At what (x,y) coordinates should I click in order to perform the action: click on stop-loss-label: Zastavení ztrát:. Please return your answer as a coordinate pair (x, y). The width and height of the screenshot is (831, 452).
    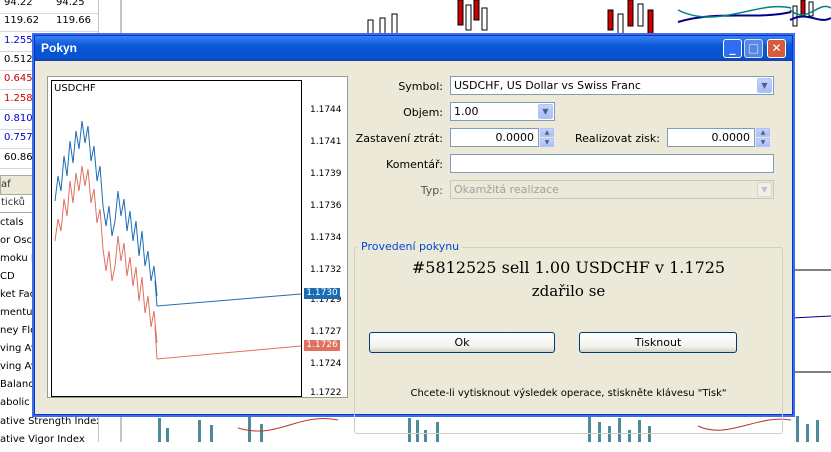
    Looking at the image, I should click on (399, 138).